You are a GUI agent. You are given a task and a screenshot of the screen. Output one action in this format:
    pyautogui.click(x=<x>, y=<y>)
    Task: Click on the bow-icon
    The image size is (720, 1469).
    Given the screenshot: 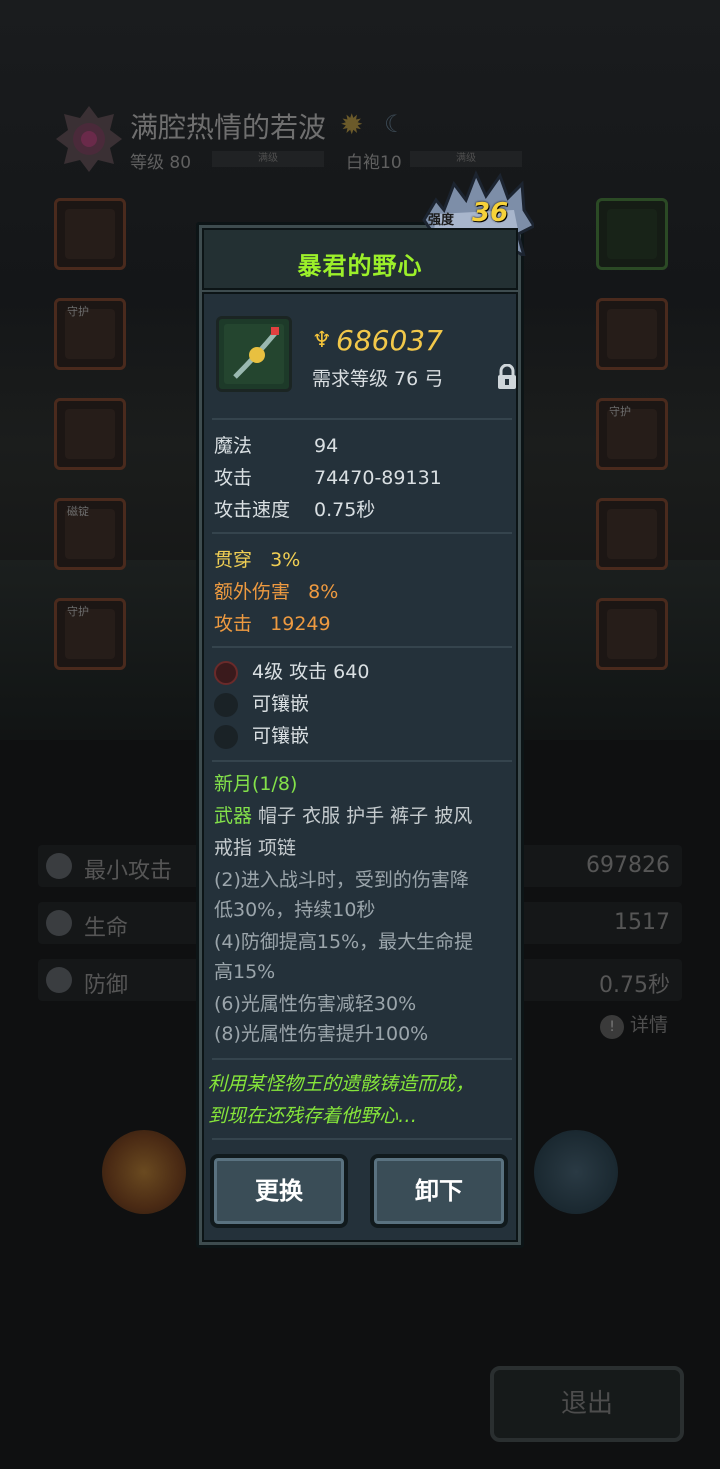 What is the action you would take?
    pyautogui.click(x=254, y=354)
    